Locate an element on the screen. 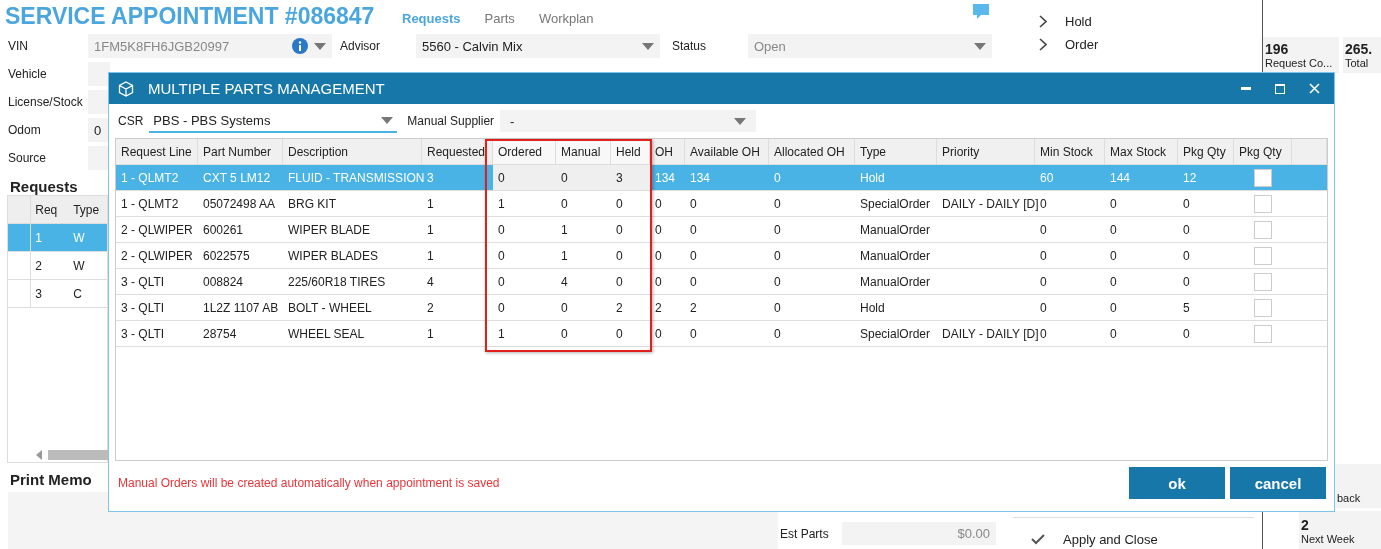 This screenshot has width=1381, height=549. table-cell-text: Hold is located at coordinates (872, 178).